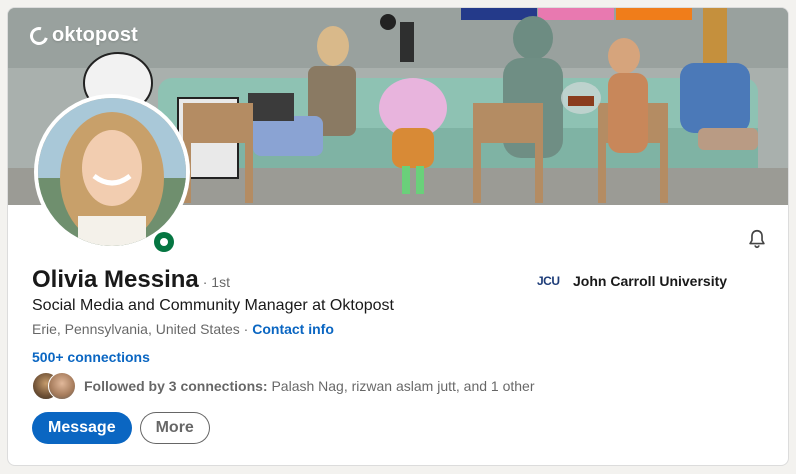 The image size is (796, 474). What do you see at coordinates (136, 329) in the screenshot?
I see `profile-location: Erie, Pennsylvania, United States` at bounding box center [136, 329].